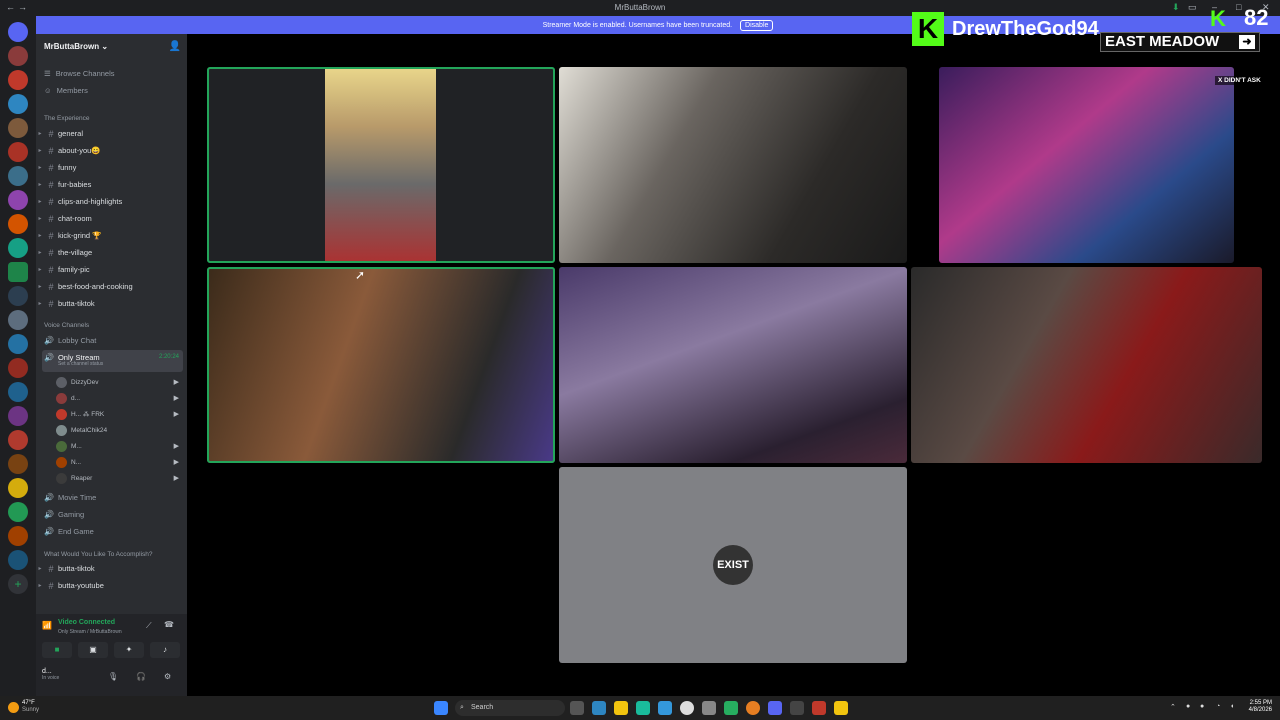 The image size is (1280, 720). I want to click on edge-icon, so click(599, 708).